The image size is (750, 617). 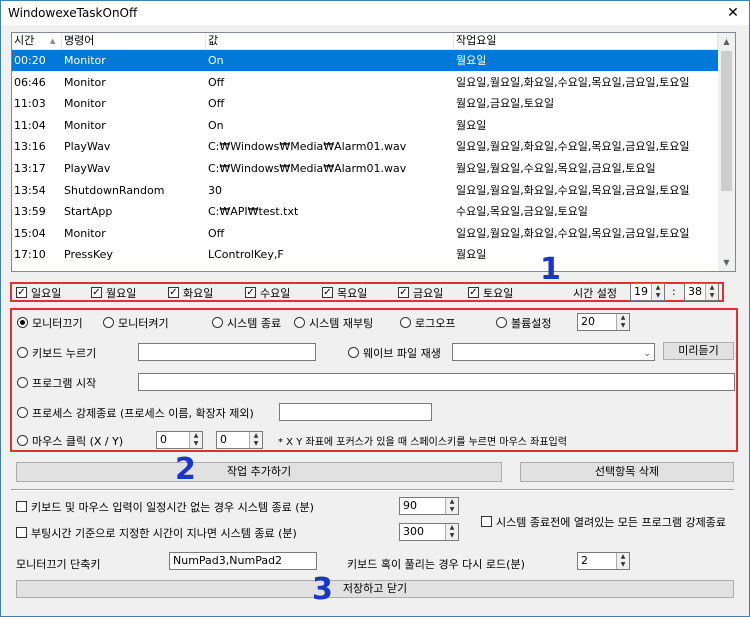 I want to click on table-row, so click(x=365, y=268).